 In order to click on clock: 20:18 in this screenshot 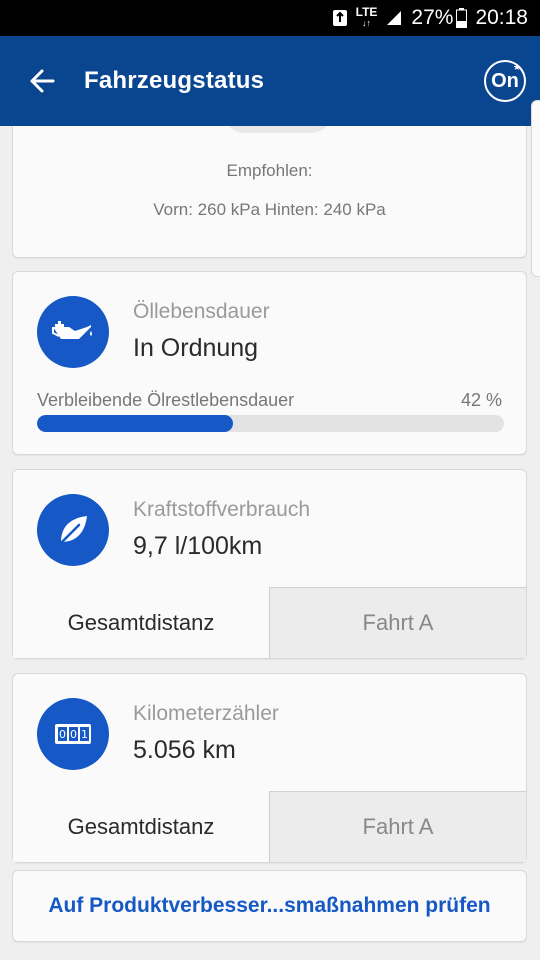, I will do `click(501, 17)`.